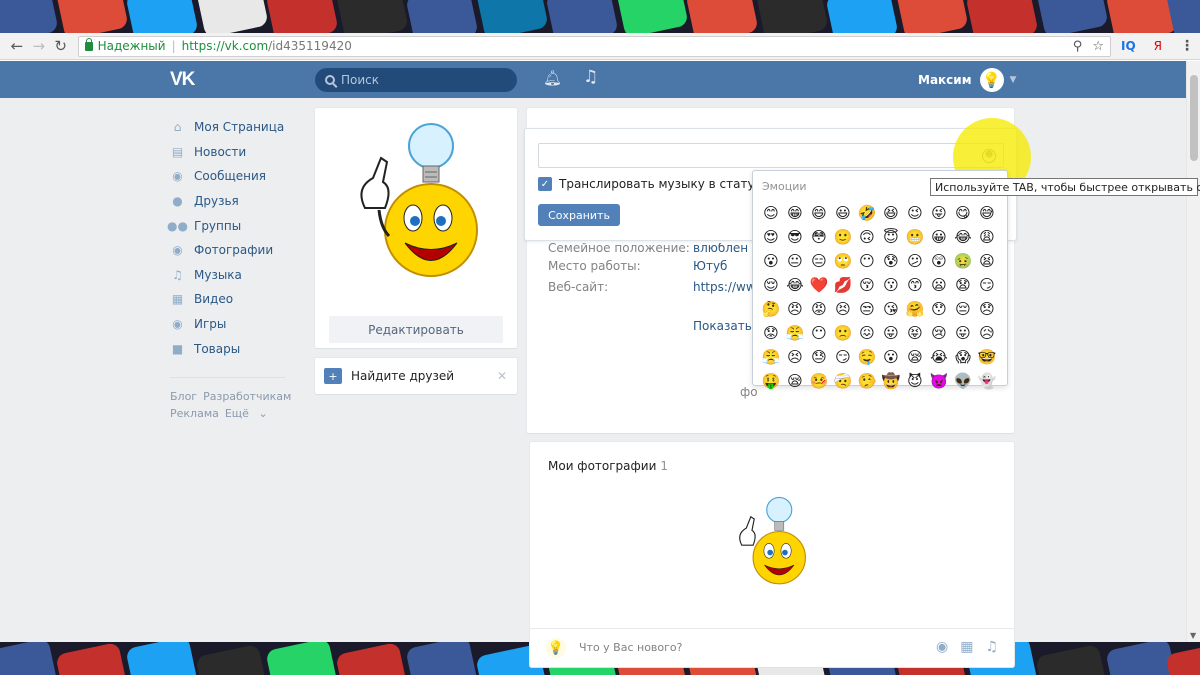 This screenshot has width=1200, height=675. Describe the element at coordinates (963, 285) in the screenshot. I see `emoji-item: 😧` at that location.